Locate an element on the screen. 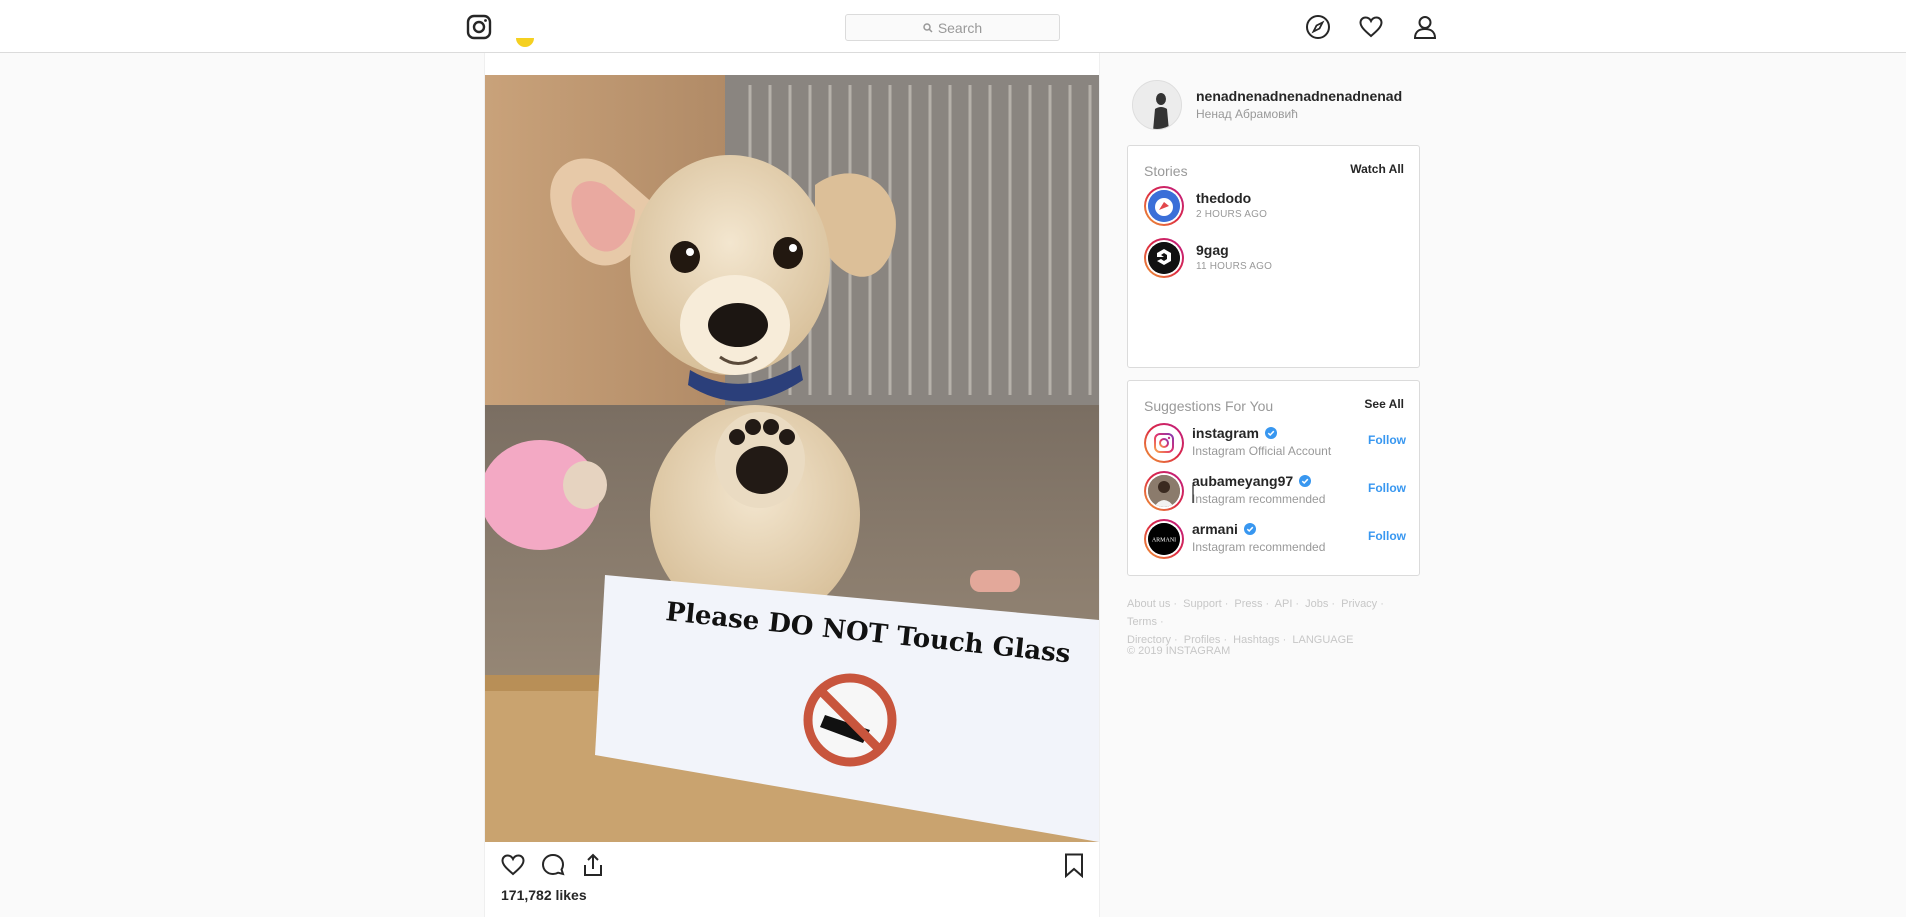 This screenshot has width=1906, height=917. story-timestamp: 11 hours ago is located at coordinates (1234, 266).